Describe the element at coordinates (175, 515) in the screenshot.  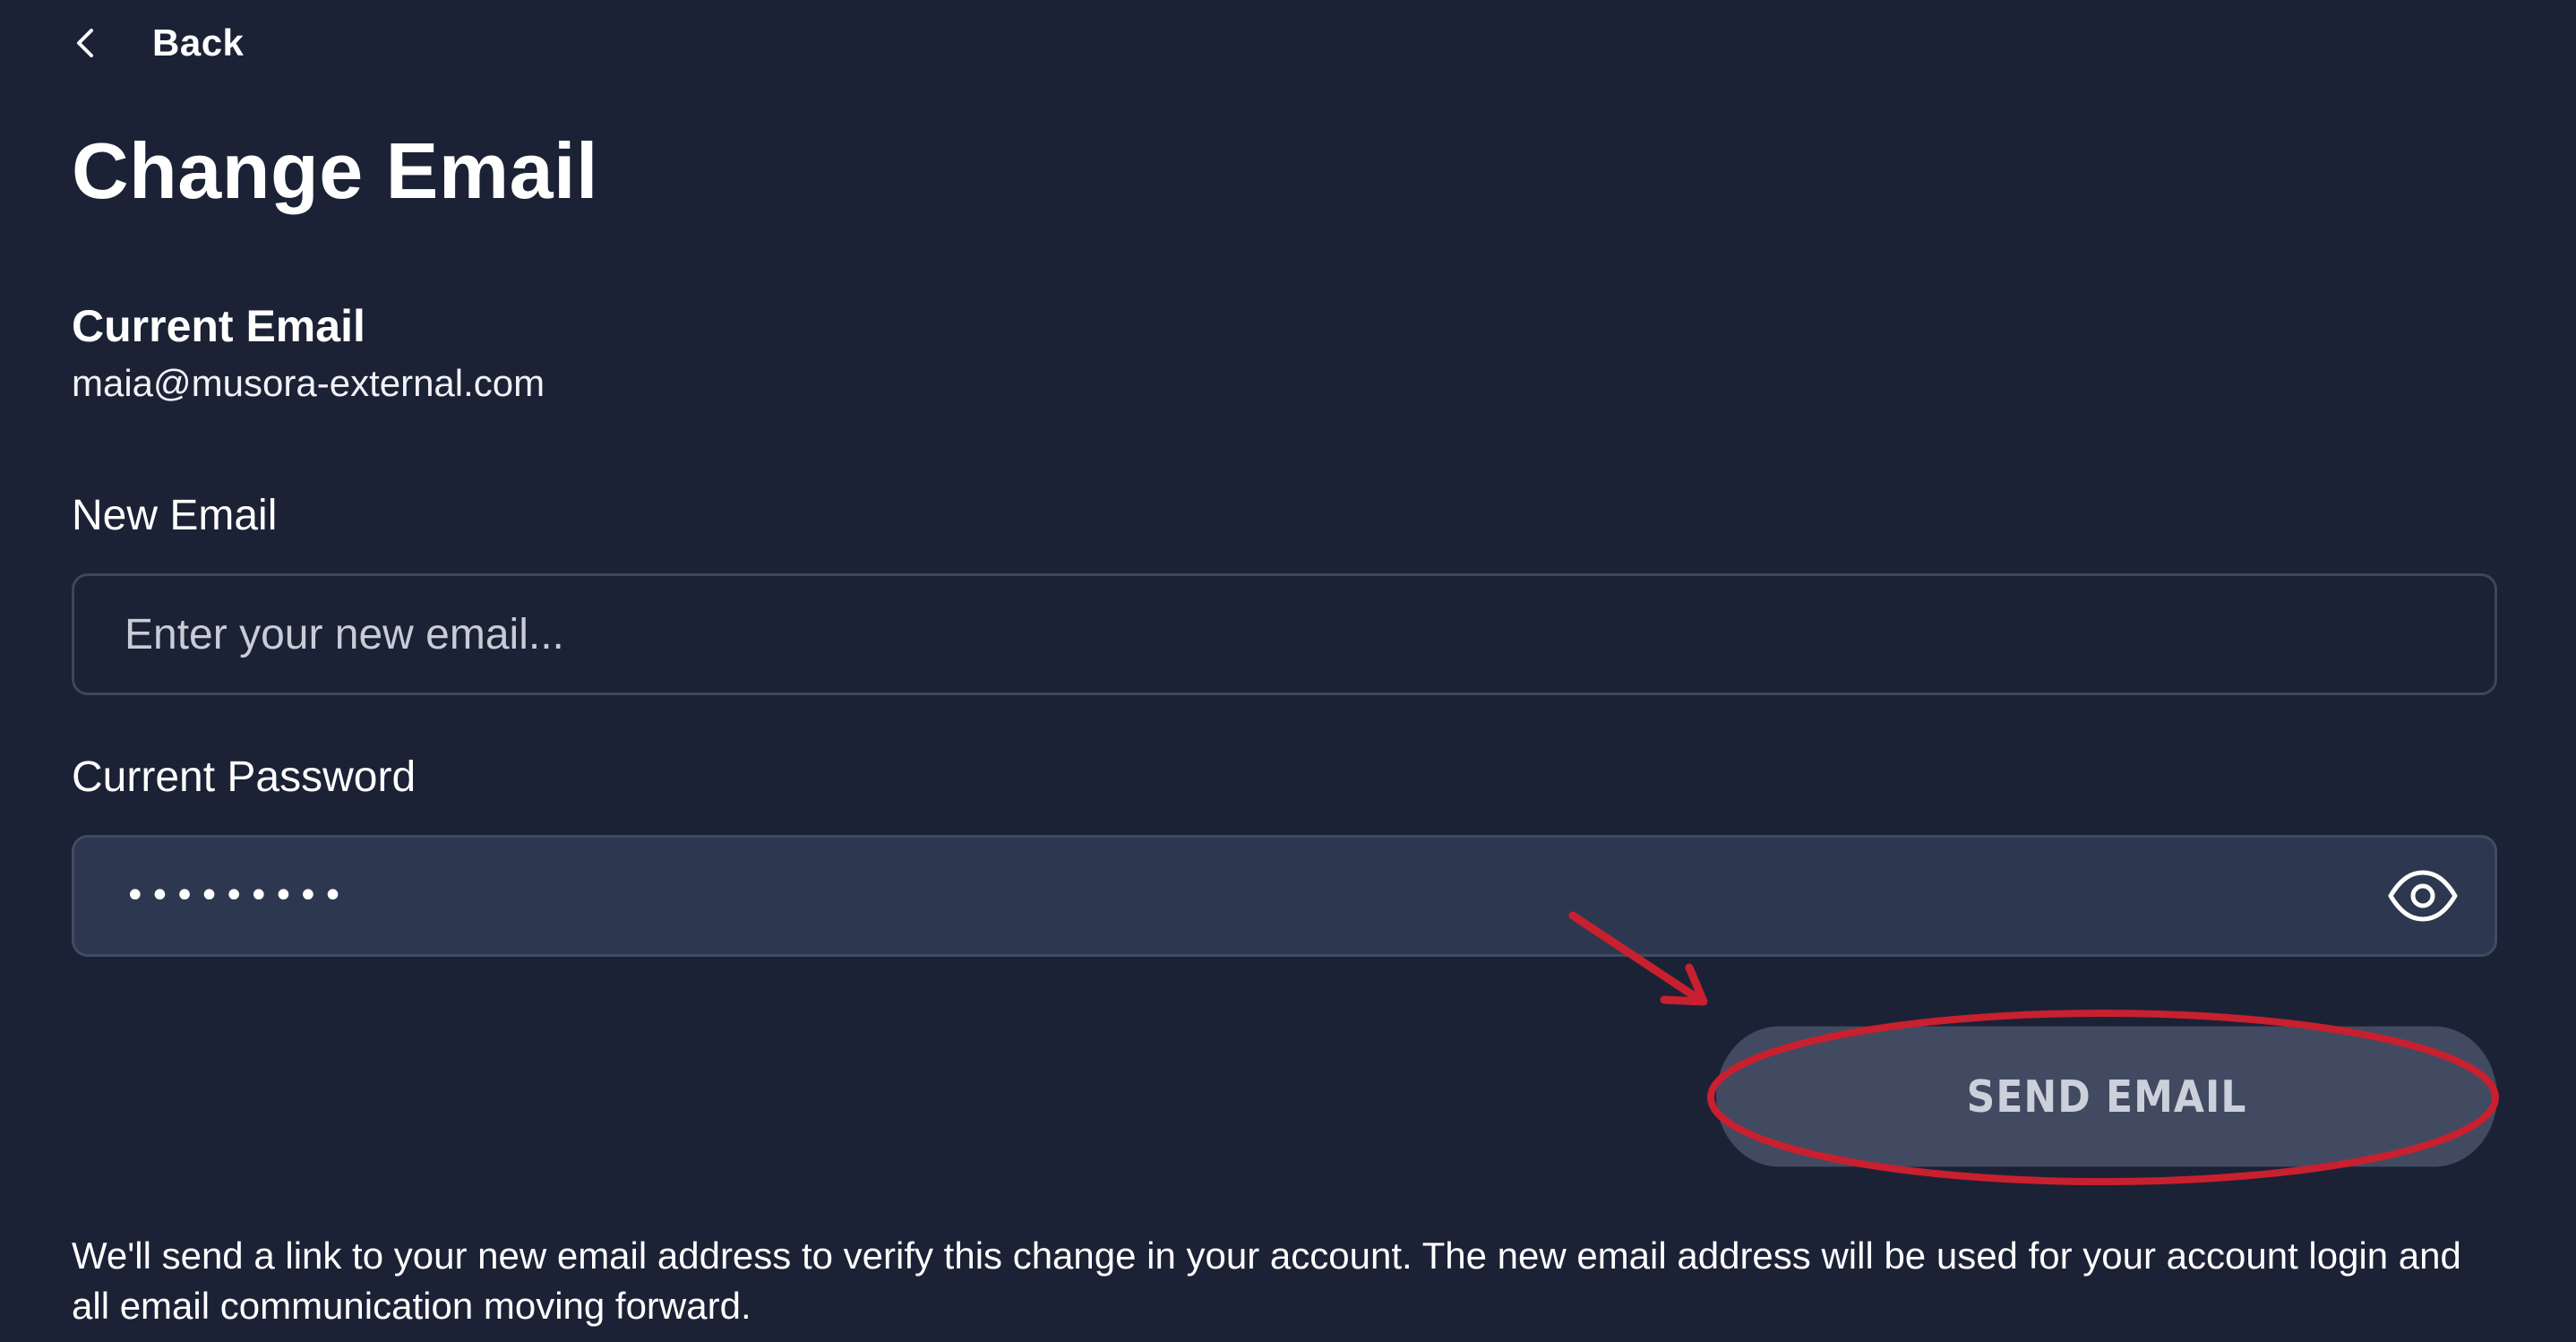
I see `new-email-label: New Email` at that location.